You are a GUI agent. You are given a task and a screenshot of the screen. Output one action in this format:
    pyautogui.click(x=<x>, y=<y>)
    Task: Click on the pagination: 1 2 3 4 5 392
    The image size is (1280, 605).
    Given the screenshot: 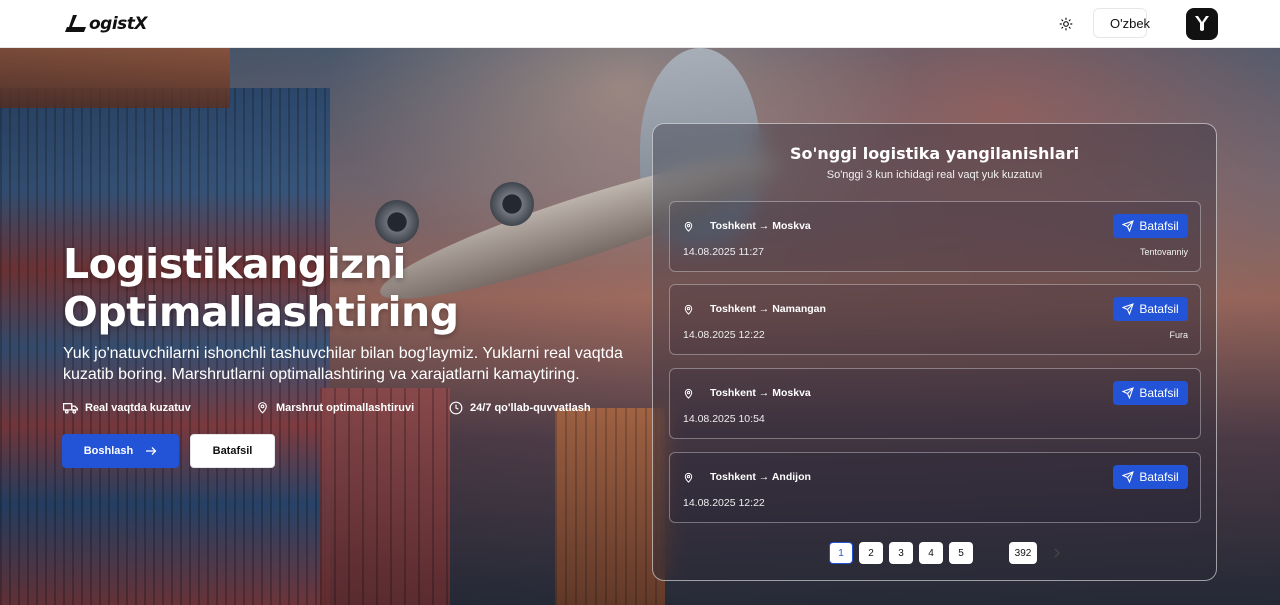 What is the action you would take?
    pyautogui.click(x=946, y=553)
    